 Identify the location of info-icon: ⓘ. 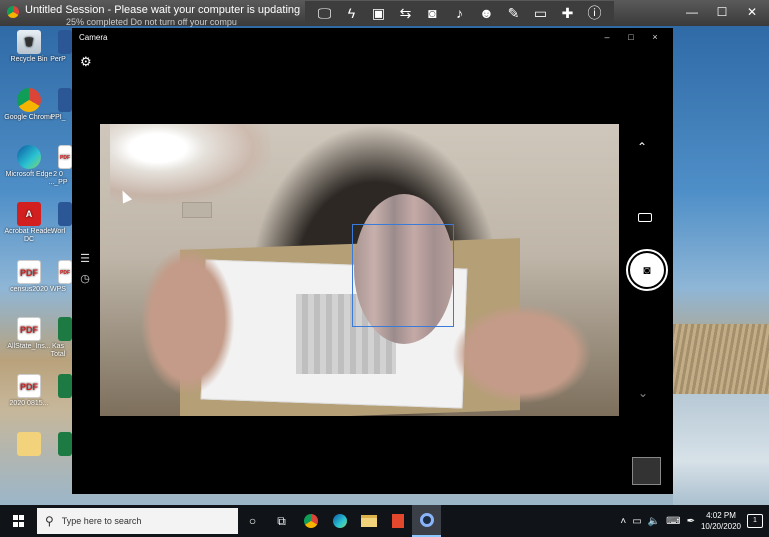
(594, 13).